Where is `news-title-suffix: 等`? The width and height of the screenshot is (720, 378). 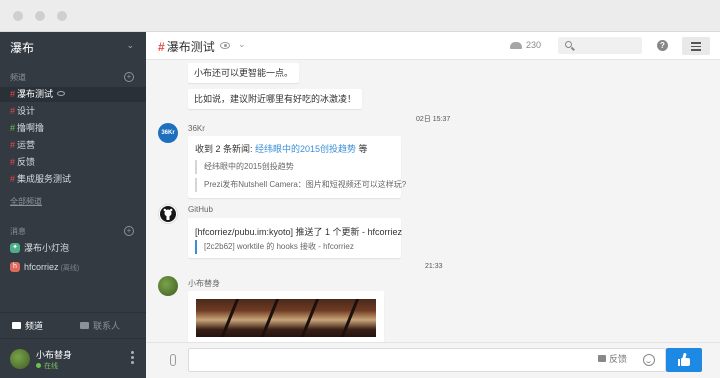 news-title-suffix: 等 is located at coordinates (362, 149).